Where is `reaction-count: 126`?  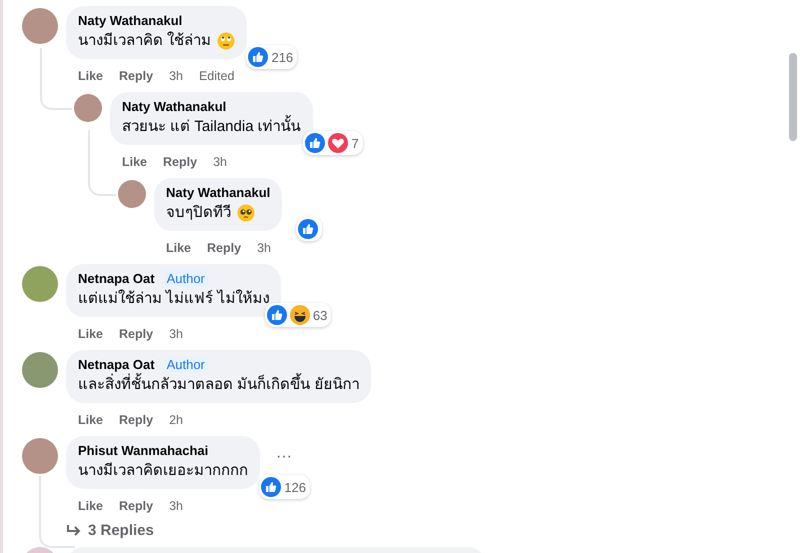
reaction-count: 126 is located at coordinates (295, 487).